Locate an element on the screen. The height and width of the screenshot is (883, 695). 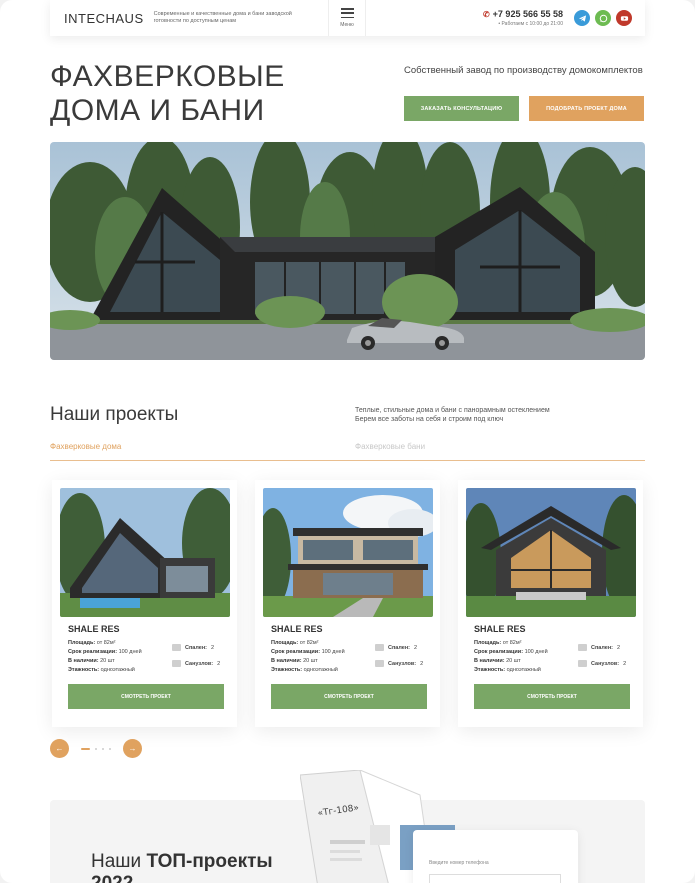
phone-form: Введите номер телефона is located at coordinates (495, 856).